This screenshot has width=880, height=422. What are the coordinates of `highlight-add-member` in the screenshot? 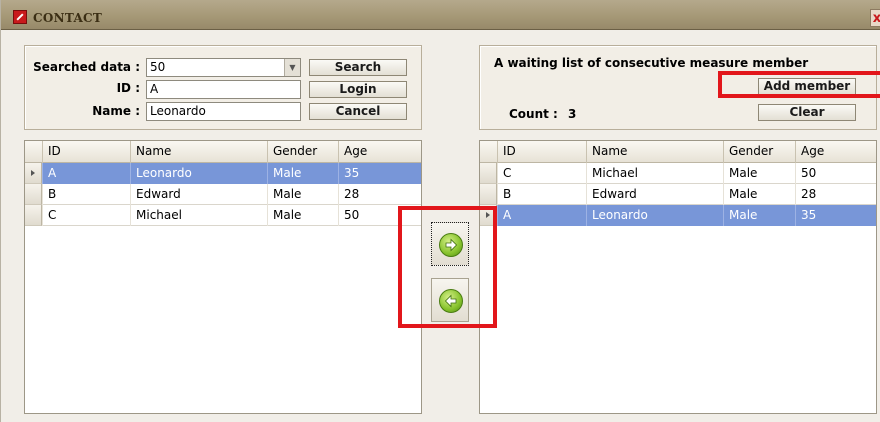 It's located at (799, 84).